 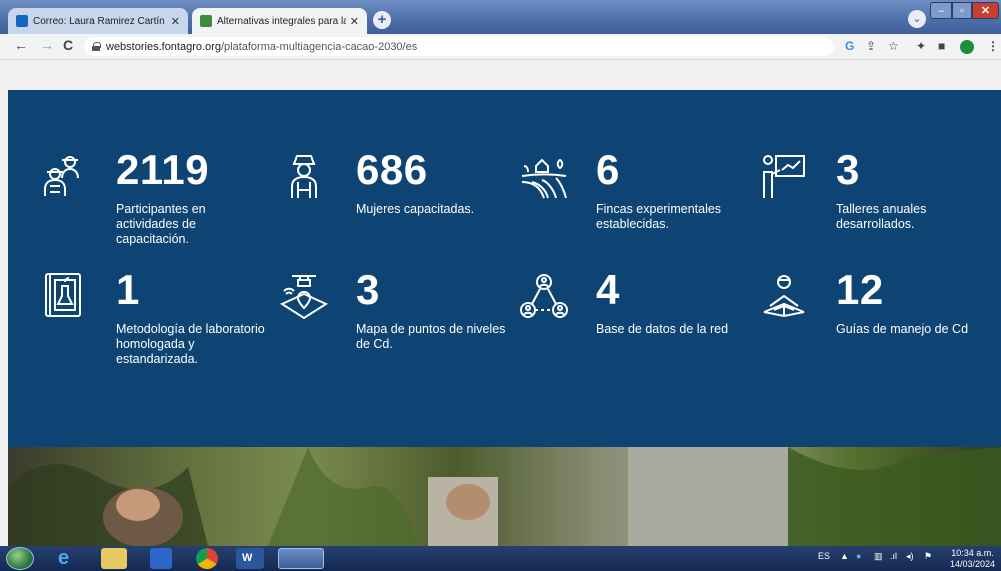 What do you see at coordinates (985, 10) in the screenshot?
I see `close-window-button: ✕` at bounding box center [985, 10].